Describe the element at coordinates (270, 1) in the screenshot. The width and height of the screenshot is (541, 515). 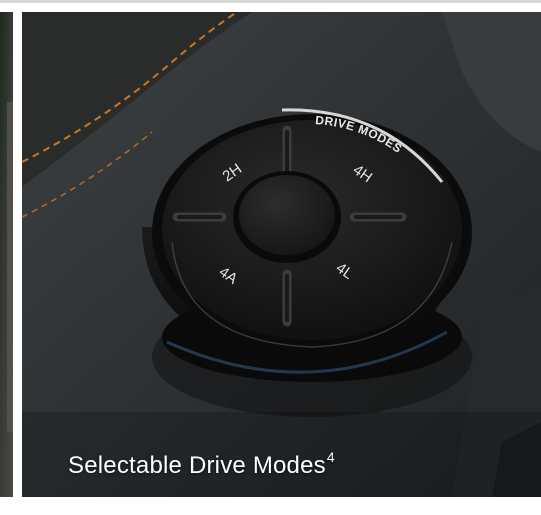
I see `top-divider` at that location.